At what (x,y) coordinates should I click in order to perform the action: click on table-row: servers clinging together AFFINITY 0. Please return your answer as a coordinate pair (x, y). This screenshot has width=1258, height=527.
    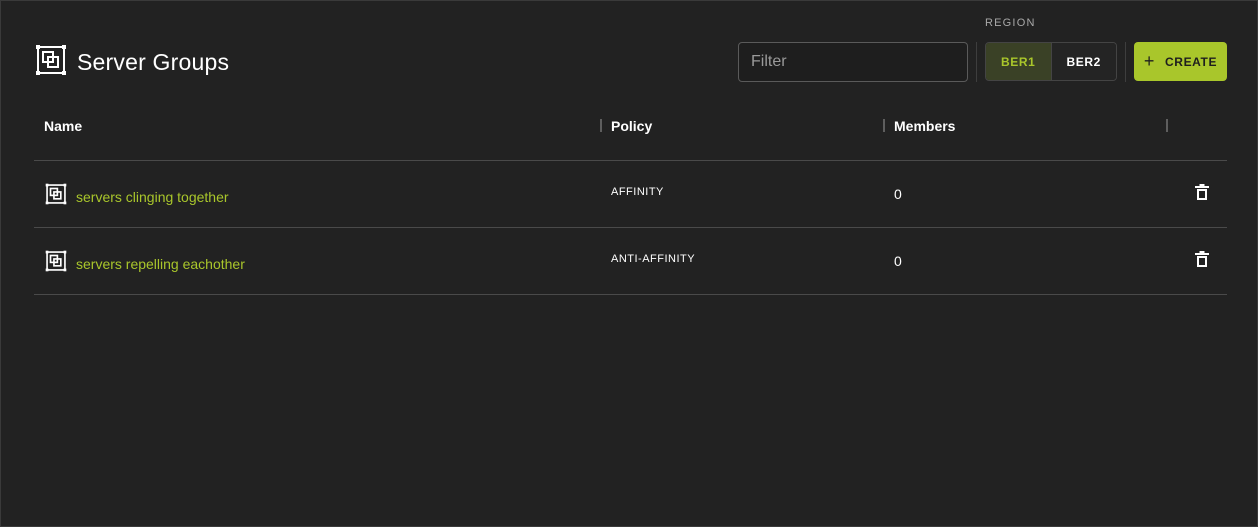
    Looking at the image, I should click on (630, 194).